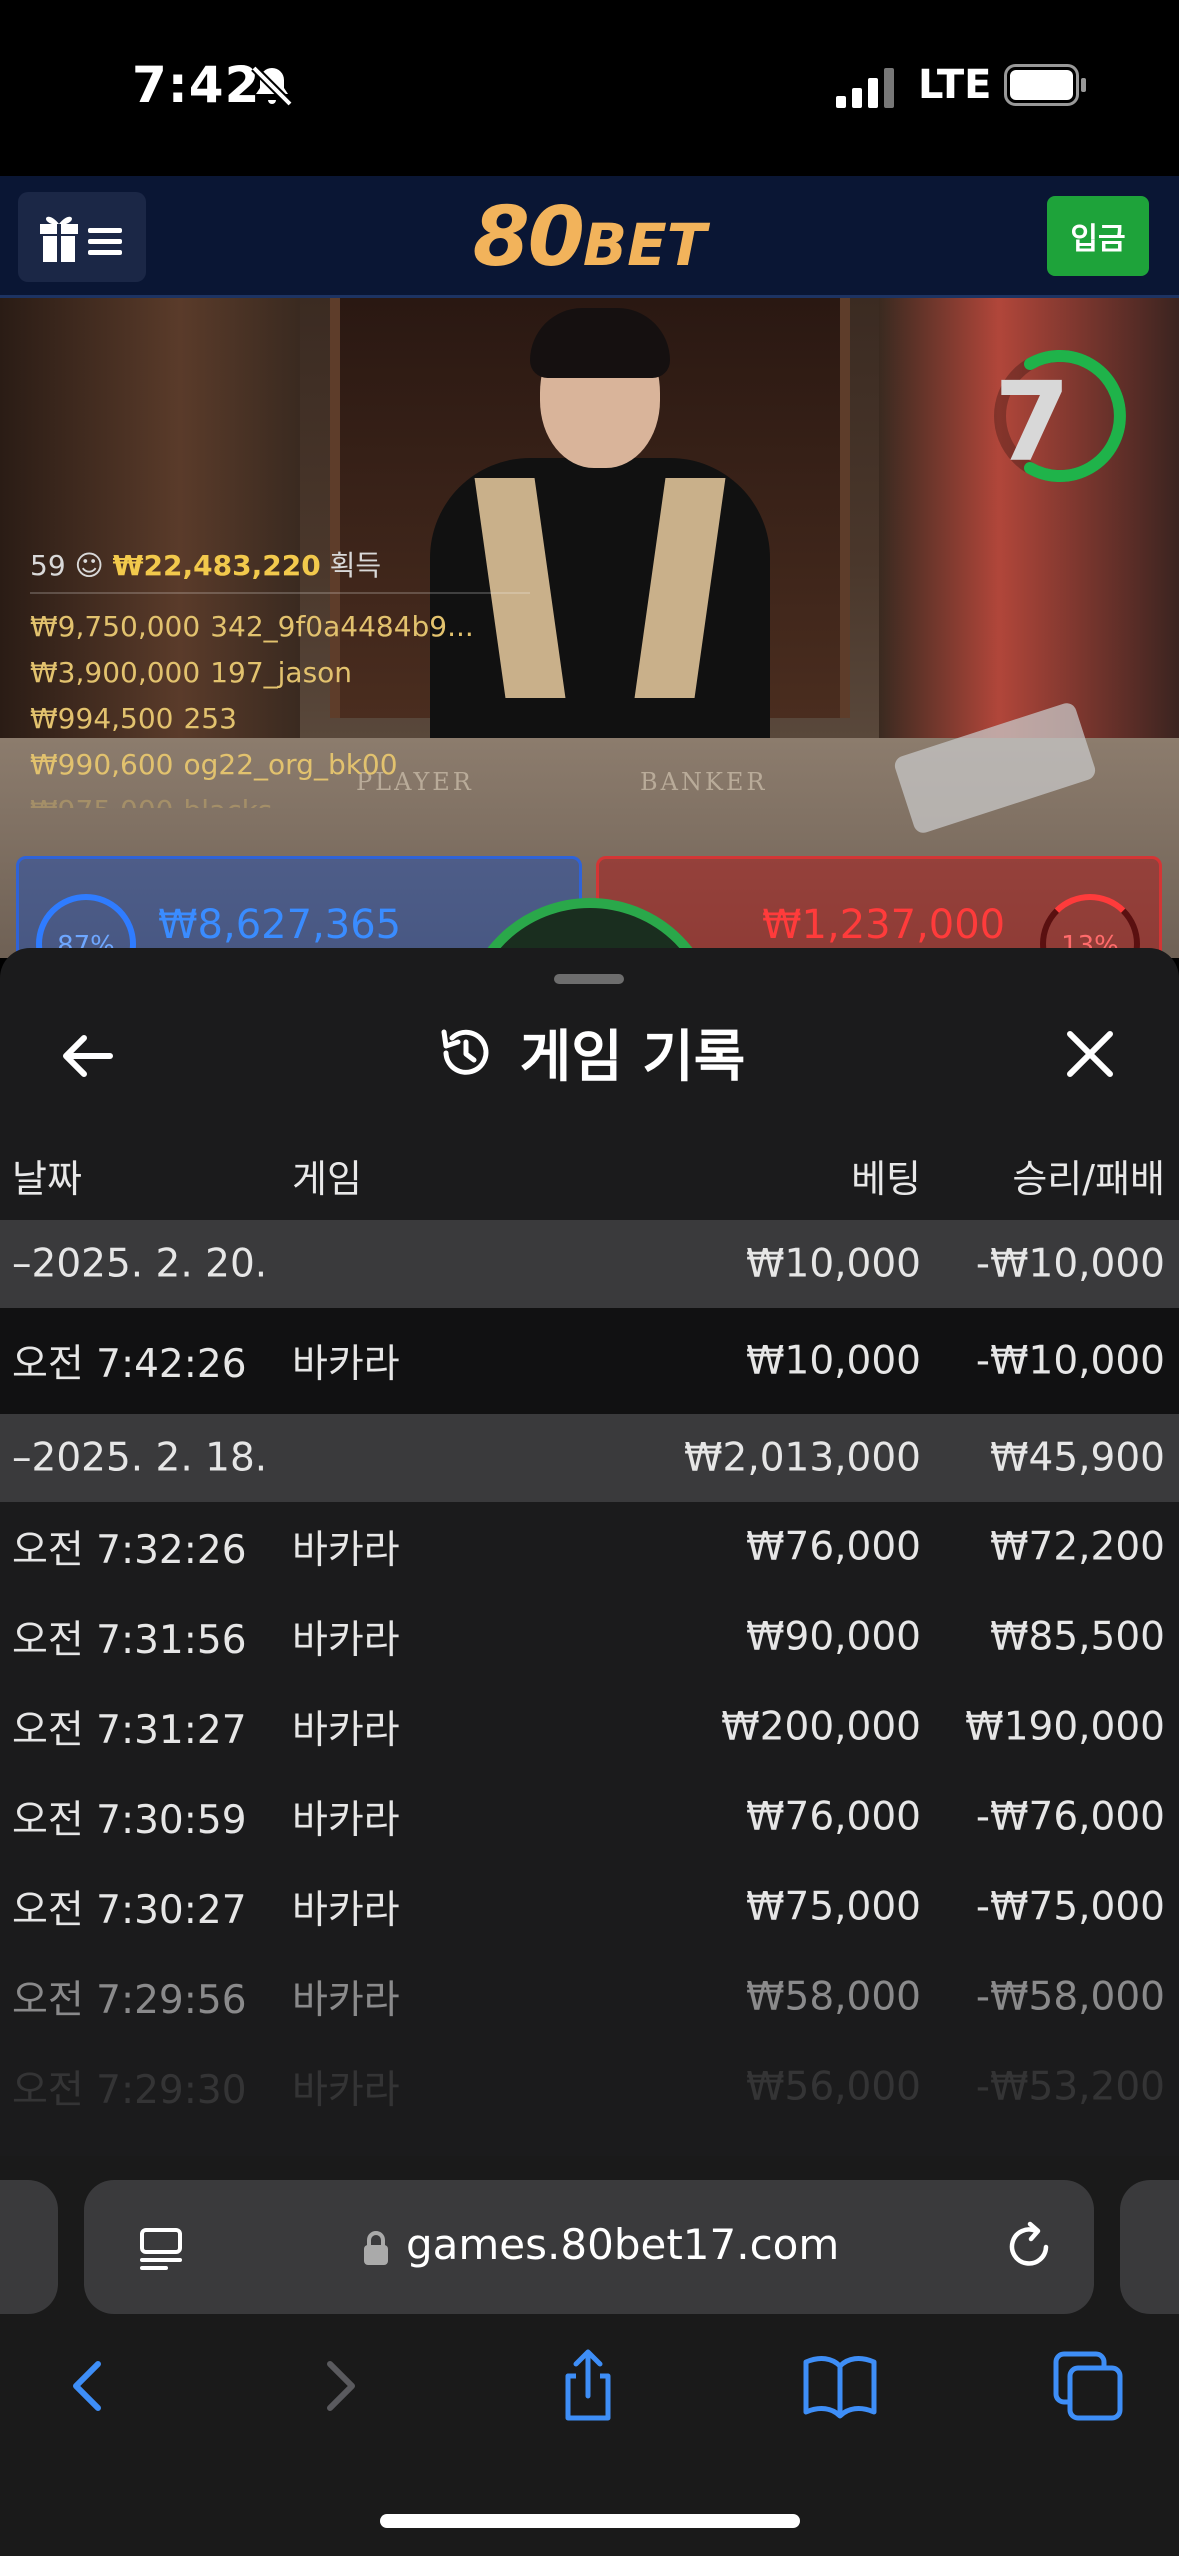 This screenshot has height=2556, width=1179. What do you see at coordinates (1149, 2247) in the screenshot?
I see `next-tab` at bounding box center [1149, 2247].